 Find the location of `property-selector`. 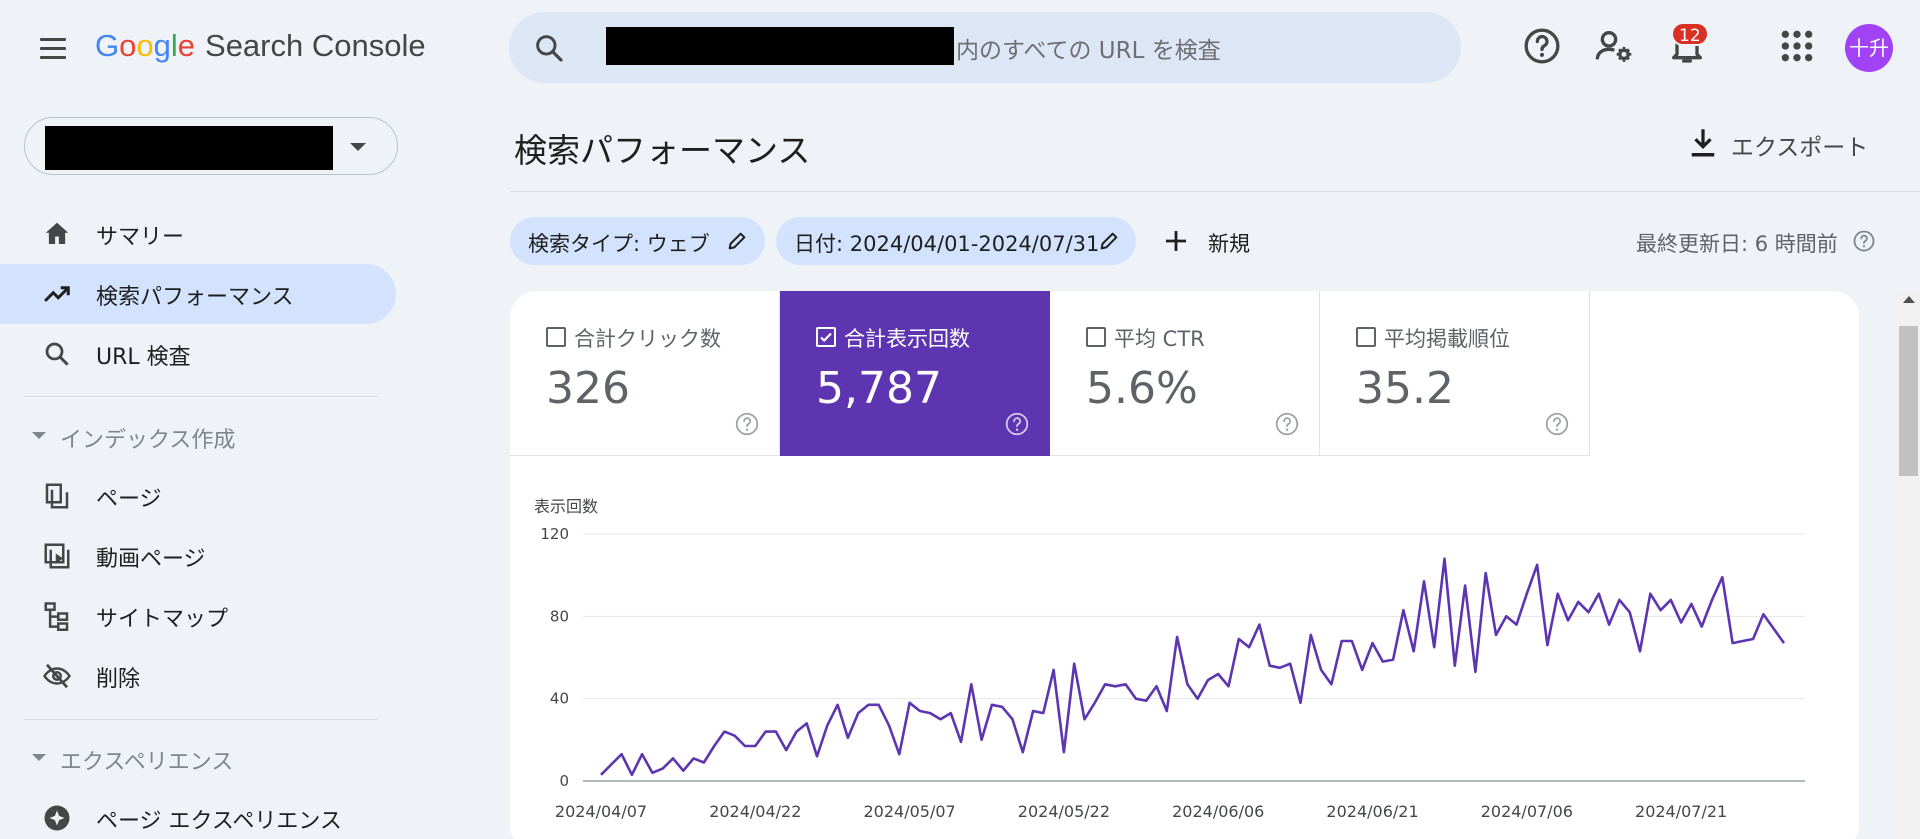

property-selector is located at coordinates (211, 146).